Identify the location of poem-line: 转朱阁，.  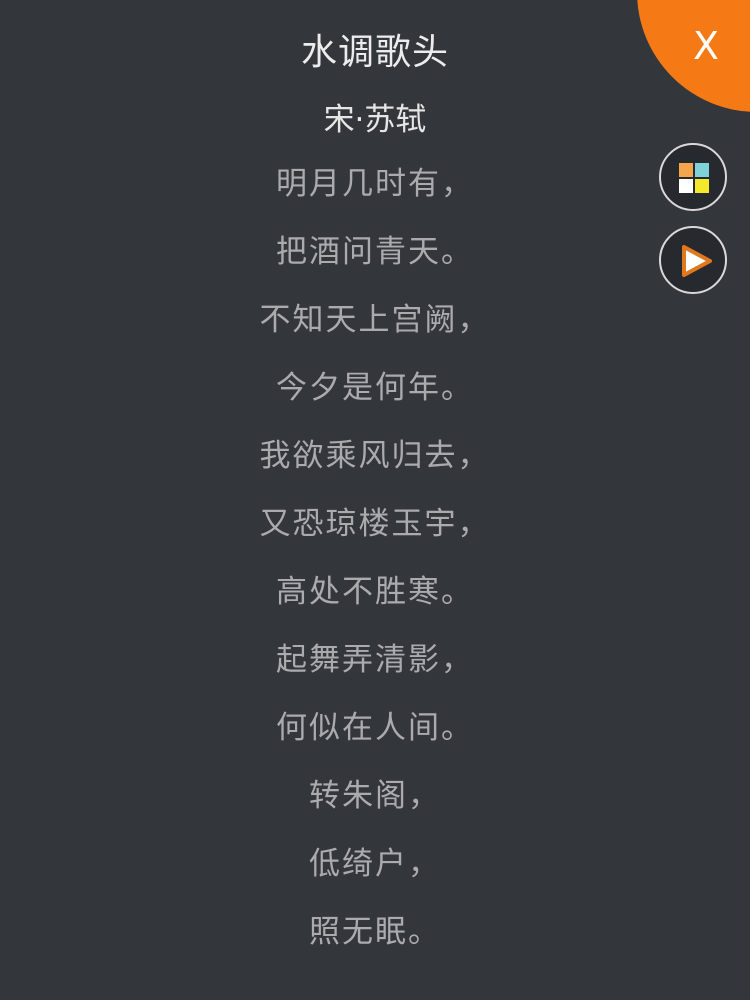
(375, 796).